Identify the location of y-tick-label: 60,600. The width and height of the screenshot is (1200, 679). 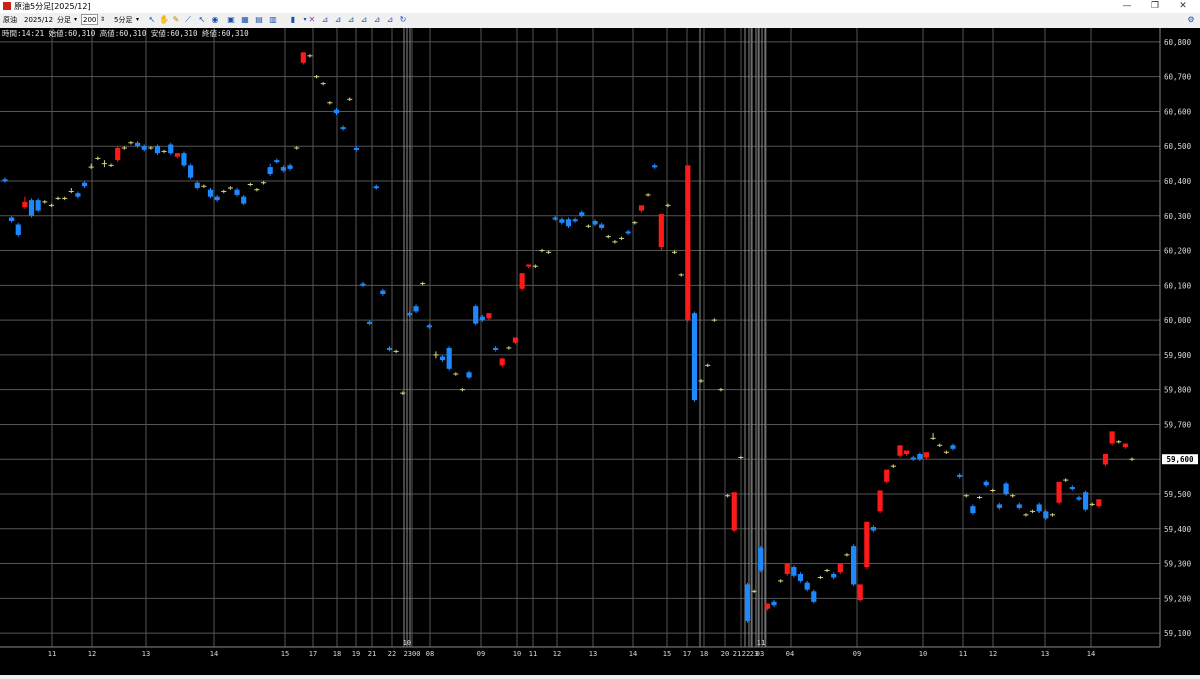
(1178, 111).